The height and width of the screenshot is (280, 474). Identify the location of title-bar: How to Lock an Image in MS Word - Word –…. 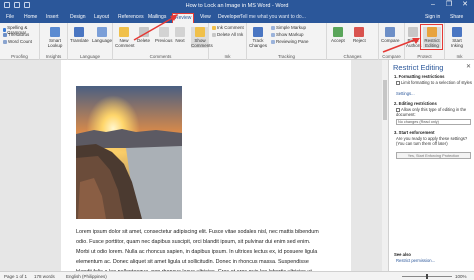
(237, 6).